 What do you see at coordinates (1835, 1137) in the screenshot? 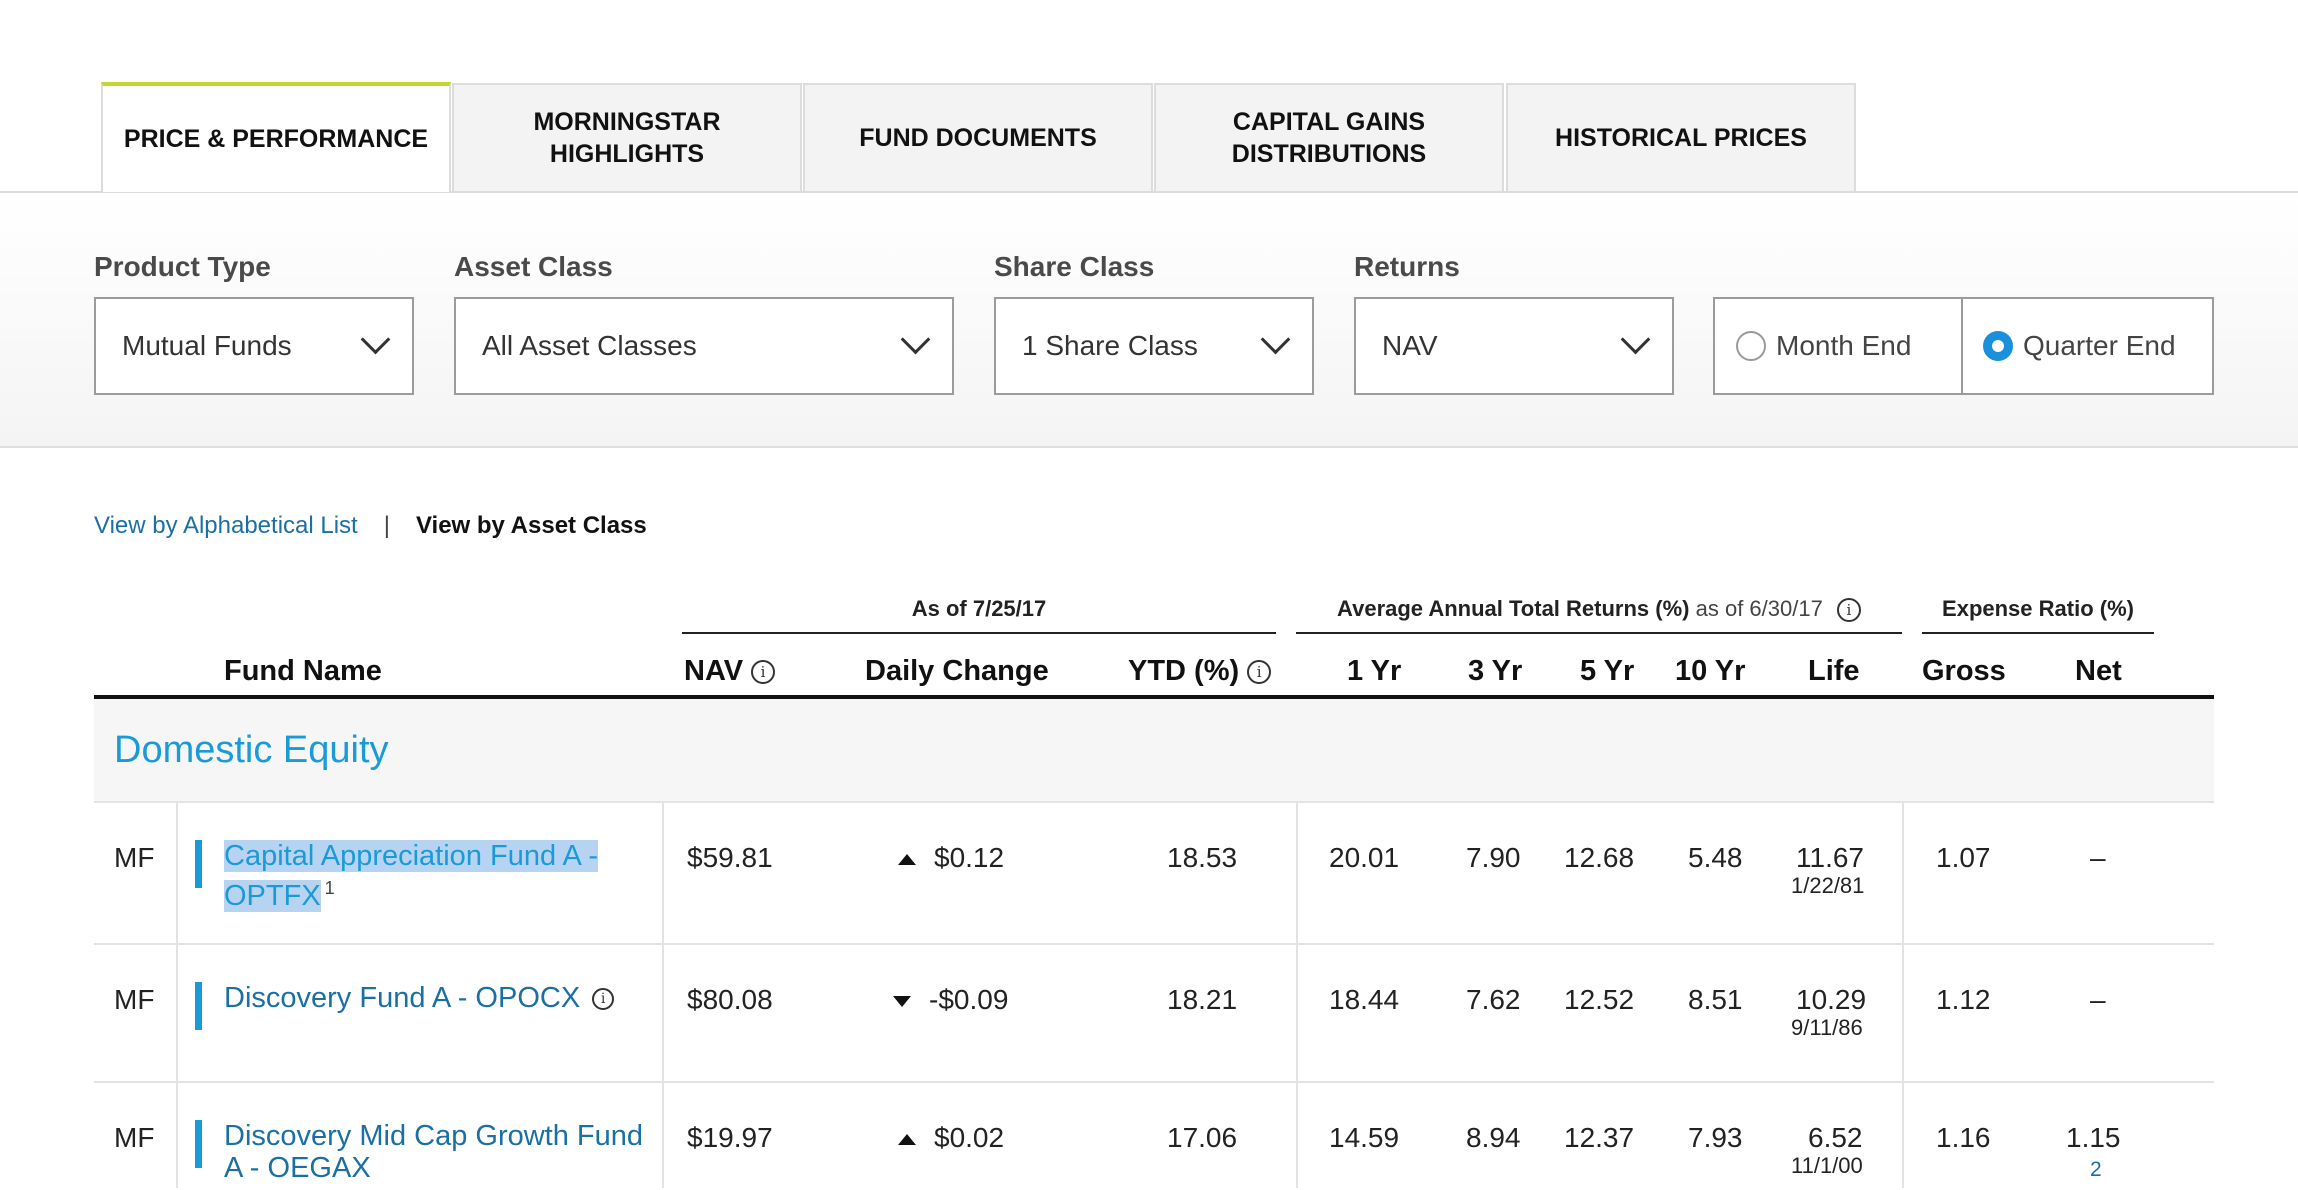
I see `life-value: 6.52` at bounding box center [1835, 1137].